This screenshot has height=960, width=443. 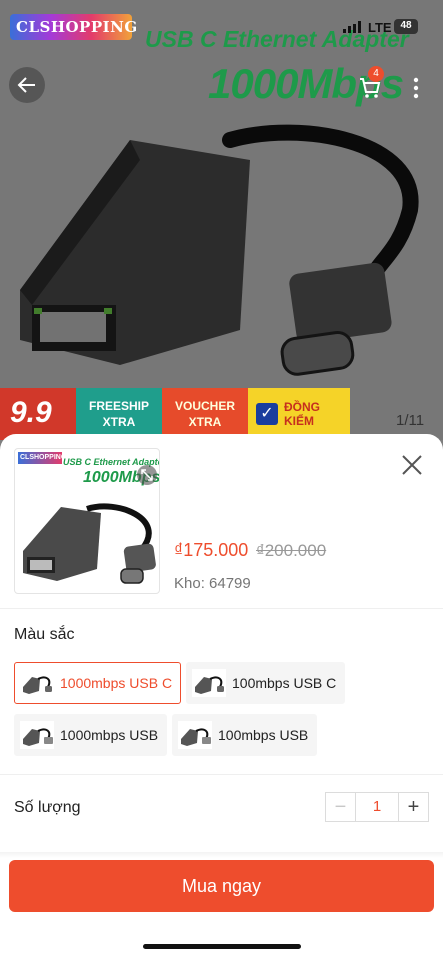 I want to click on quantity-label: Số lượng, so click(x=47, y=807).